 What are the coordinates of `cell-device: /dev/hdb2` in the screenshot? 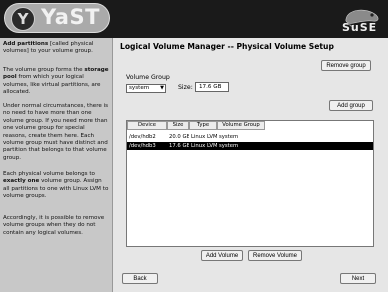 It's located at (142, 137).